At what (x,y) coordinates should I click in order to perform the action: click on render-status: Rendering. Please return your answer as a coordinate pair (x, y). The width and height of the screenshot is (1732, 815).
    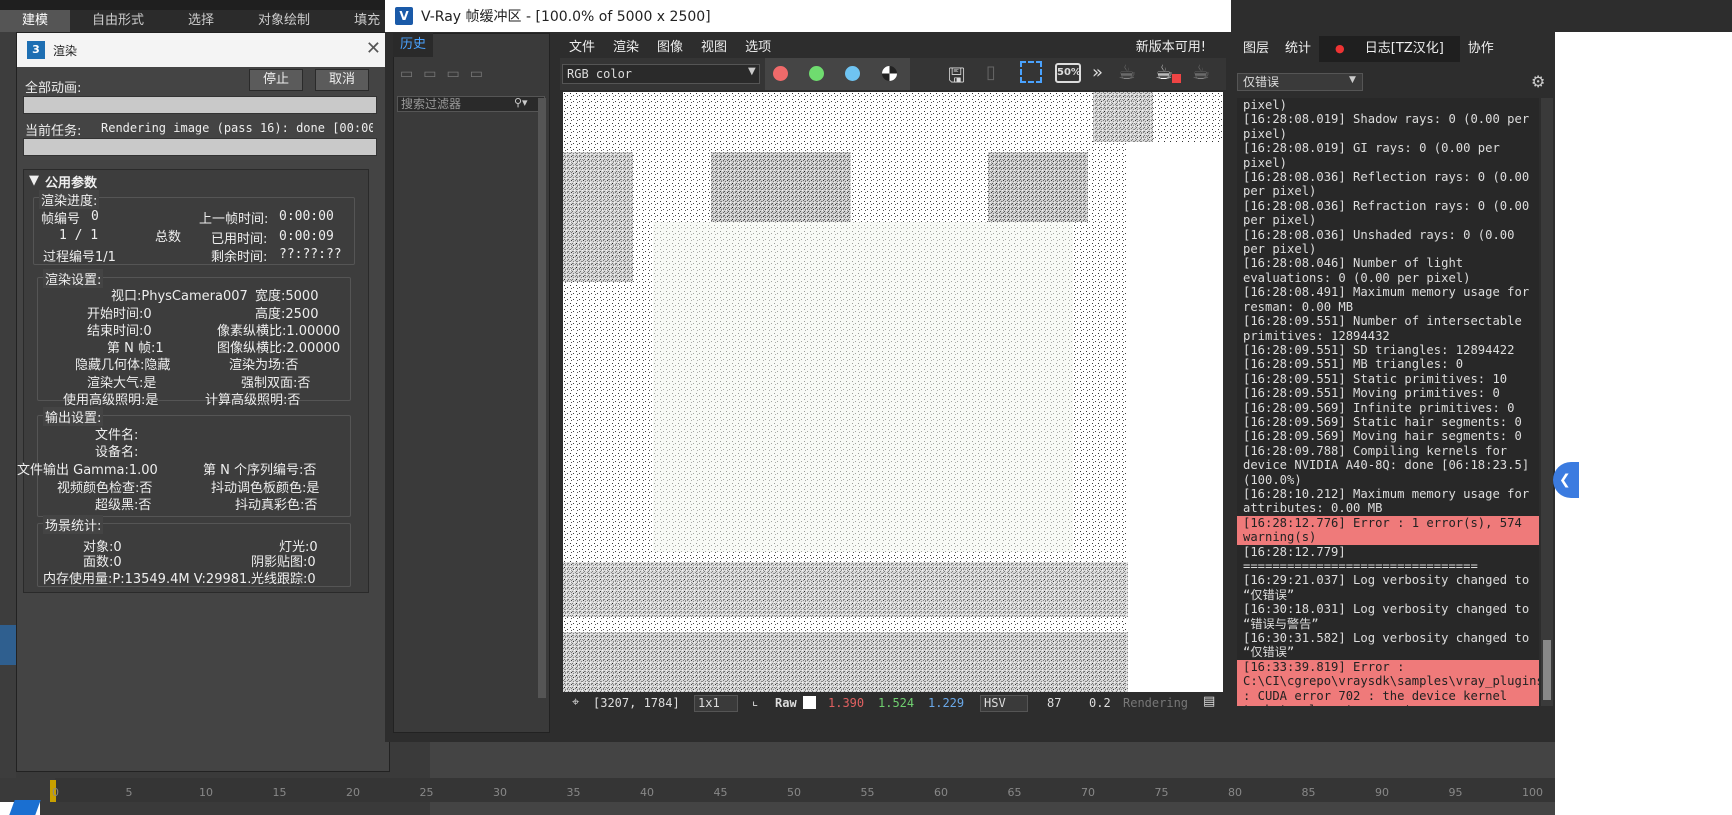
    Looking at the image, I should click on (1156, 703).